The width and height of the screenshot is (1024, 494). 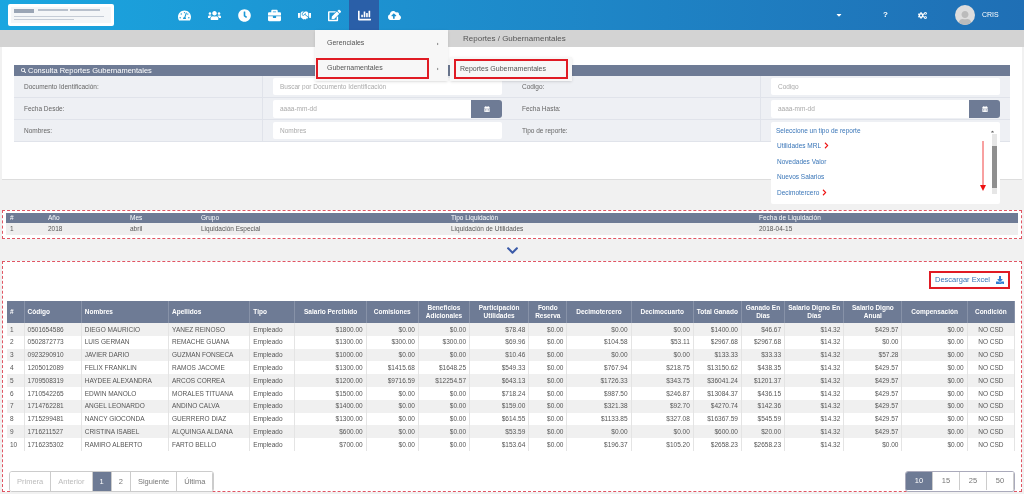 What do you see at coordinates (885, 15) in the screenshot?
I see `help-link: ?` at bounding box center [885, 15].